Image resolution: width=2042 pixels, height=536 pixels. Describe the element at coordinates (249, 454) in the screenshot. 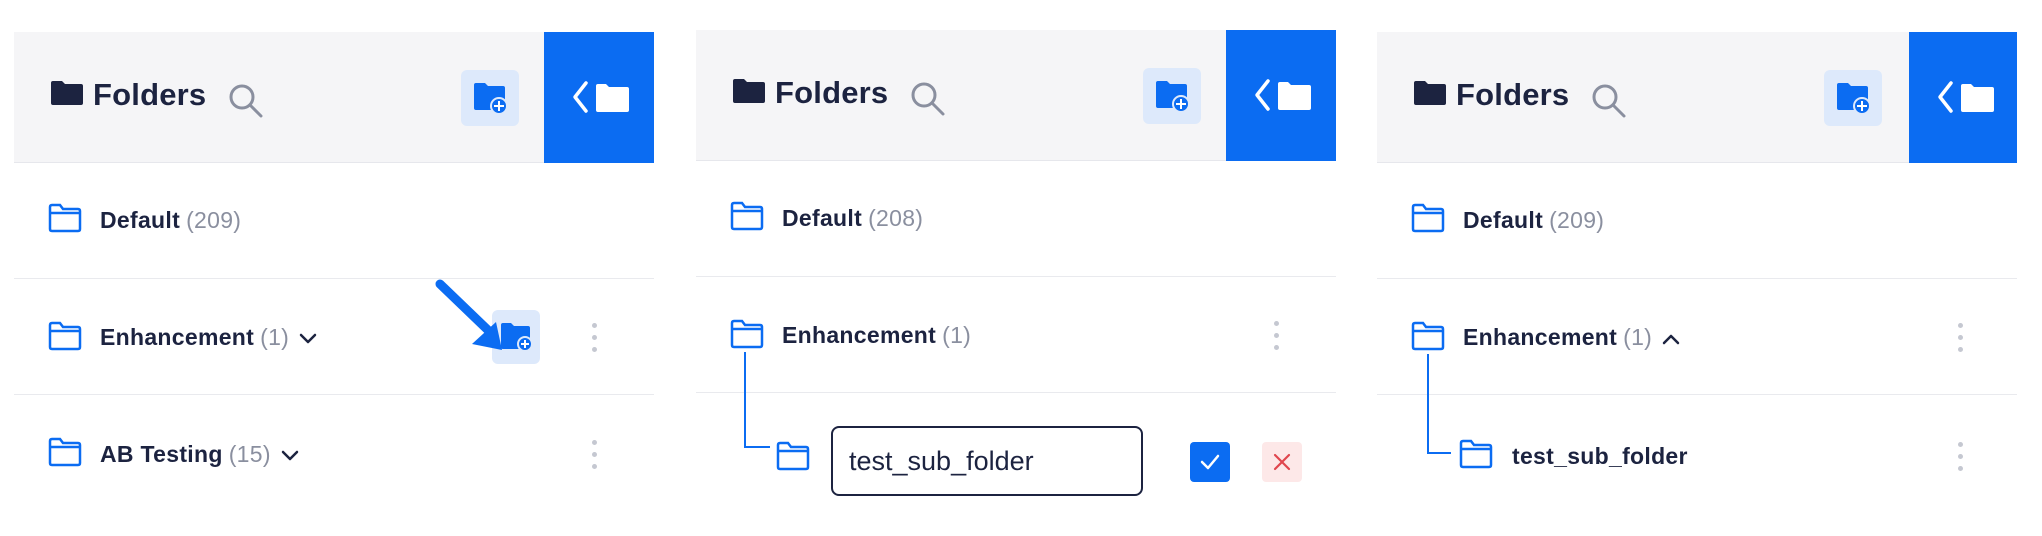

I see `folder-count: (15)` at that location.